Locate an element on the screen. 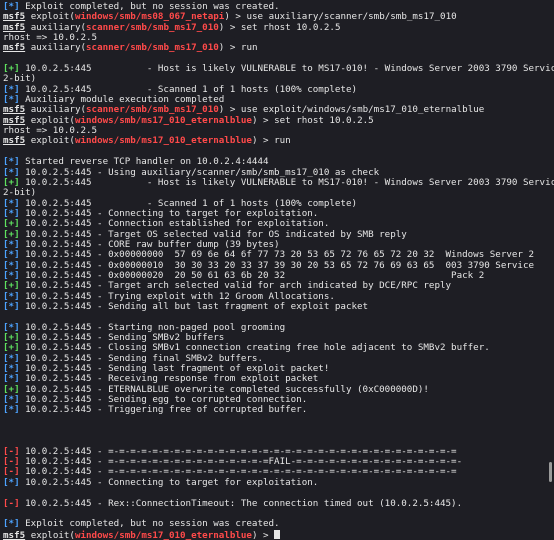 This screenshot has width=554, height=540. scrollbar-thumb is located at coordinates (550, 472).